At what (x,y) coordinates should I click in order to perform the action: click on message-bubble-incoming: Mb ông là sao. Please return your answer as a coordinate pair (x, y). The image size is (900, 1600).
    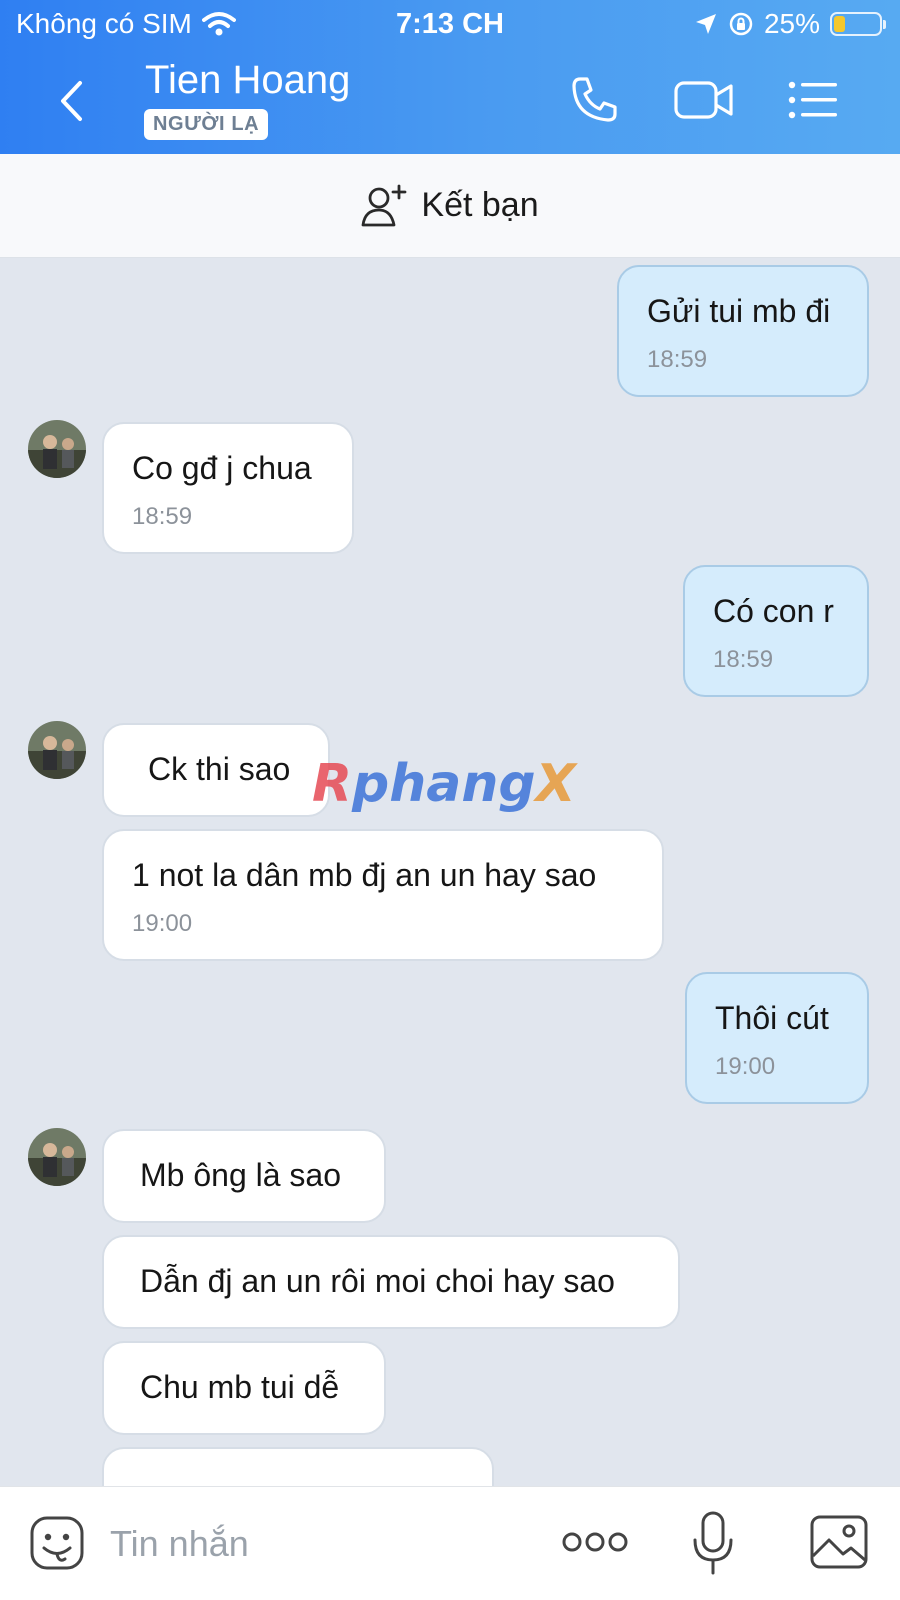
    Looking at the image, I should click on (244, 1176).